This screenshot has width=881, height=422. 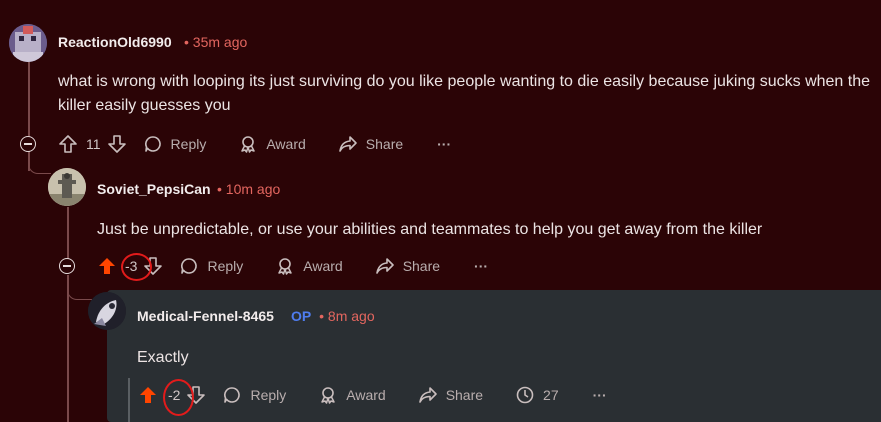 What do you see at coordinates (163, 357) in the screenshot?
I see `comment-text: Exactly` at bounding box center [163, 357].